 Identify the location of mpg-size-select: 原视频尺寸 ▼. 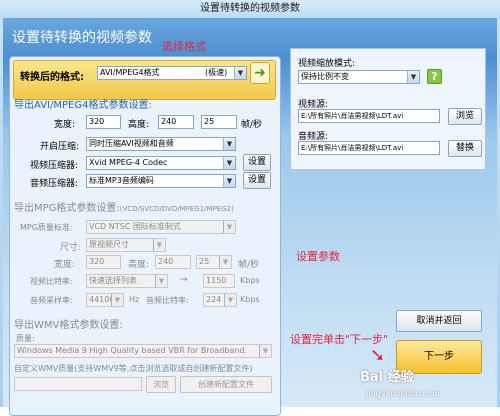
(126, 245).